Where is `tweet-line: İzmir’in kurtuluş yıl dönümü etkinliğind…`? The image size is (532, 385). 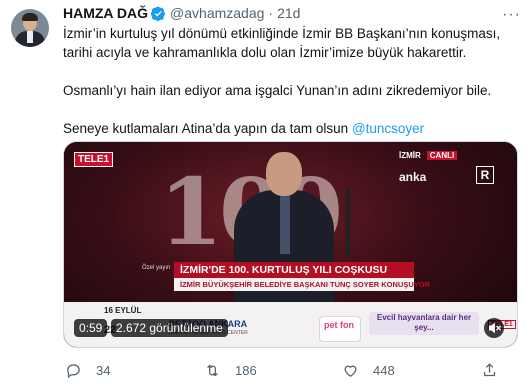
tweet-line: İzmir’in kurtuluş yıl dönümü etkinliğind… is located at coordinates (282, 33).